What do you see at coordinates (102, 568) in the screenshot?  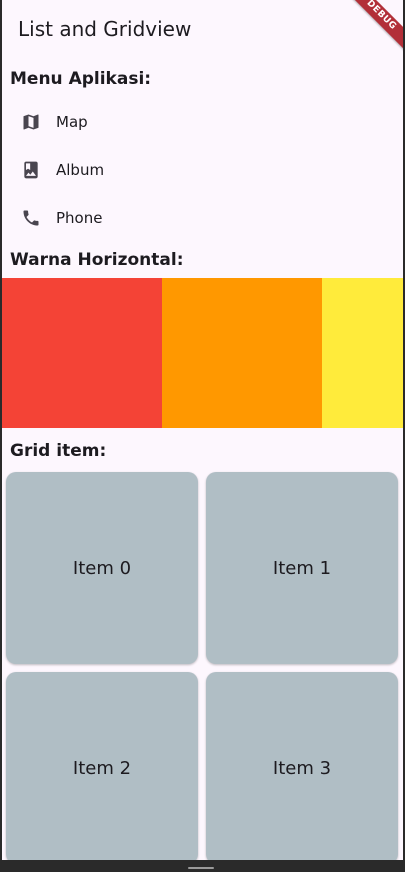 I see `grid-item-0: Item 0` at bounding box center [102, 568].